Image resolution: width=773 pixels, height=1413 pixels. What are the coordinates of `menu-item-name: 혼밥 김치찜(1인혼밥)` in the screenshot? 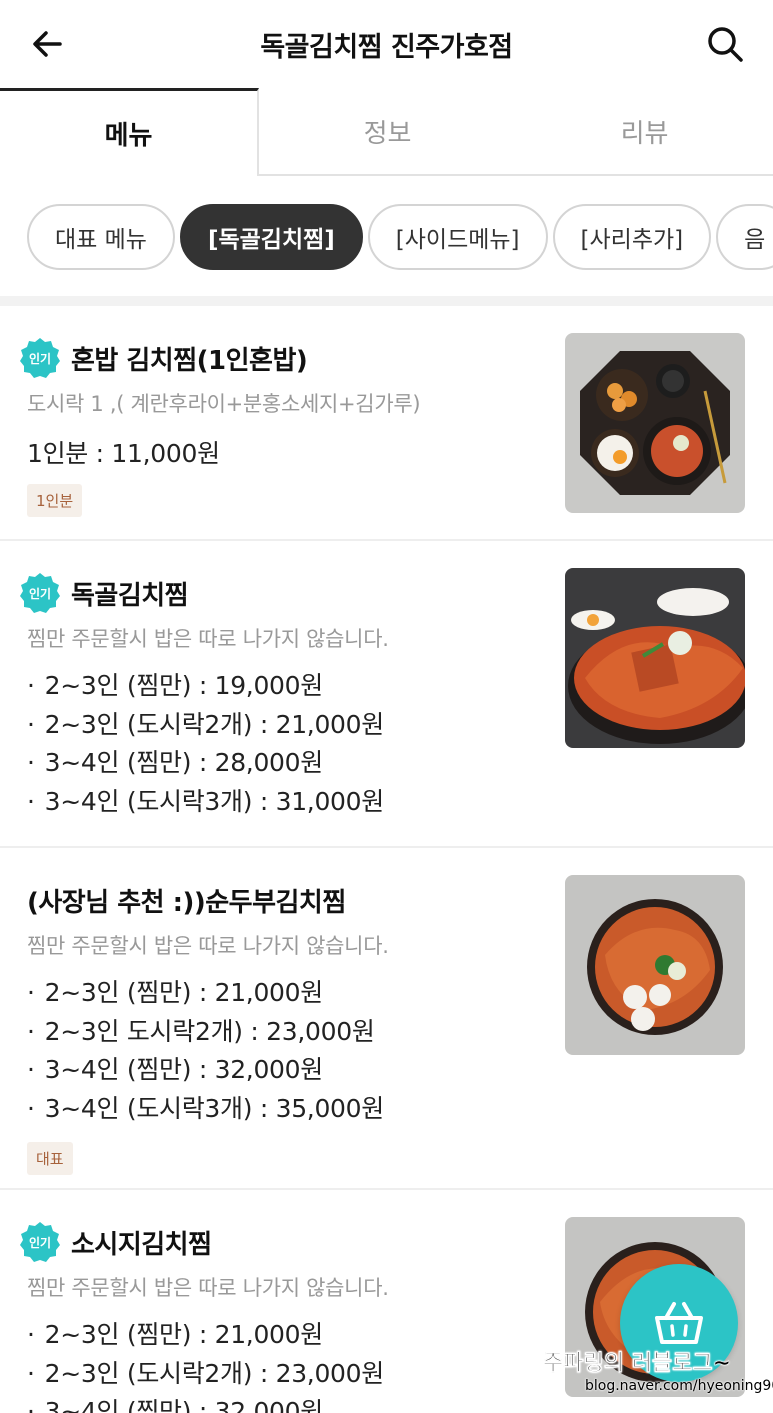 It's located at (189, 360).